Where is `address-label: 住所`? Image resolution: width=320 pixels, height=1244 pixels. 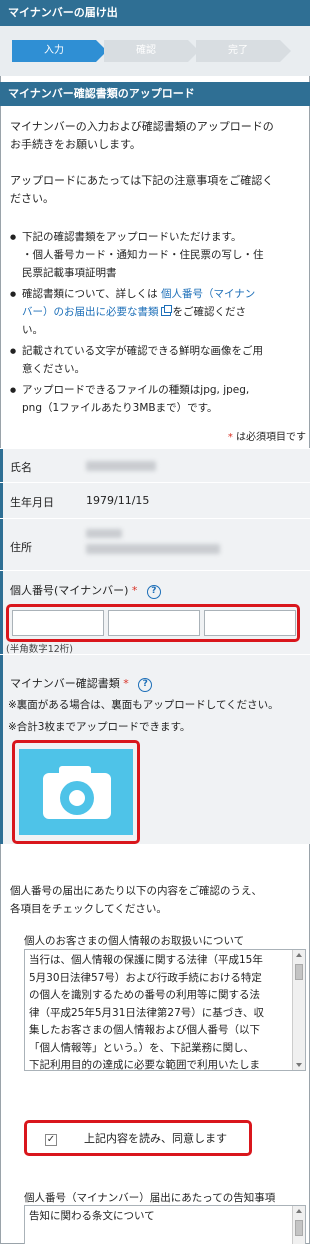 address-label: 住所 is located at coordinates (21, 547).